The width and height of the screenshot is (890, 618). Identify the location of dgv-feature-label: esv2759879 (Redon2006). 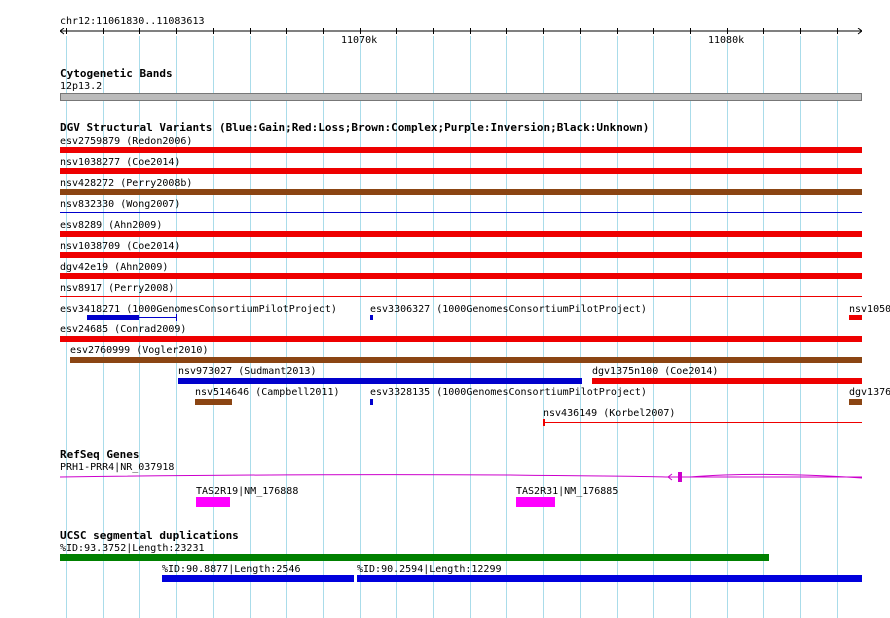
(126, 141).